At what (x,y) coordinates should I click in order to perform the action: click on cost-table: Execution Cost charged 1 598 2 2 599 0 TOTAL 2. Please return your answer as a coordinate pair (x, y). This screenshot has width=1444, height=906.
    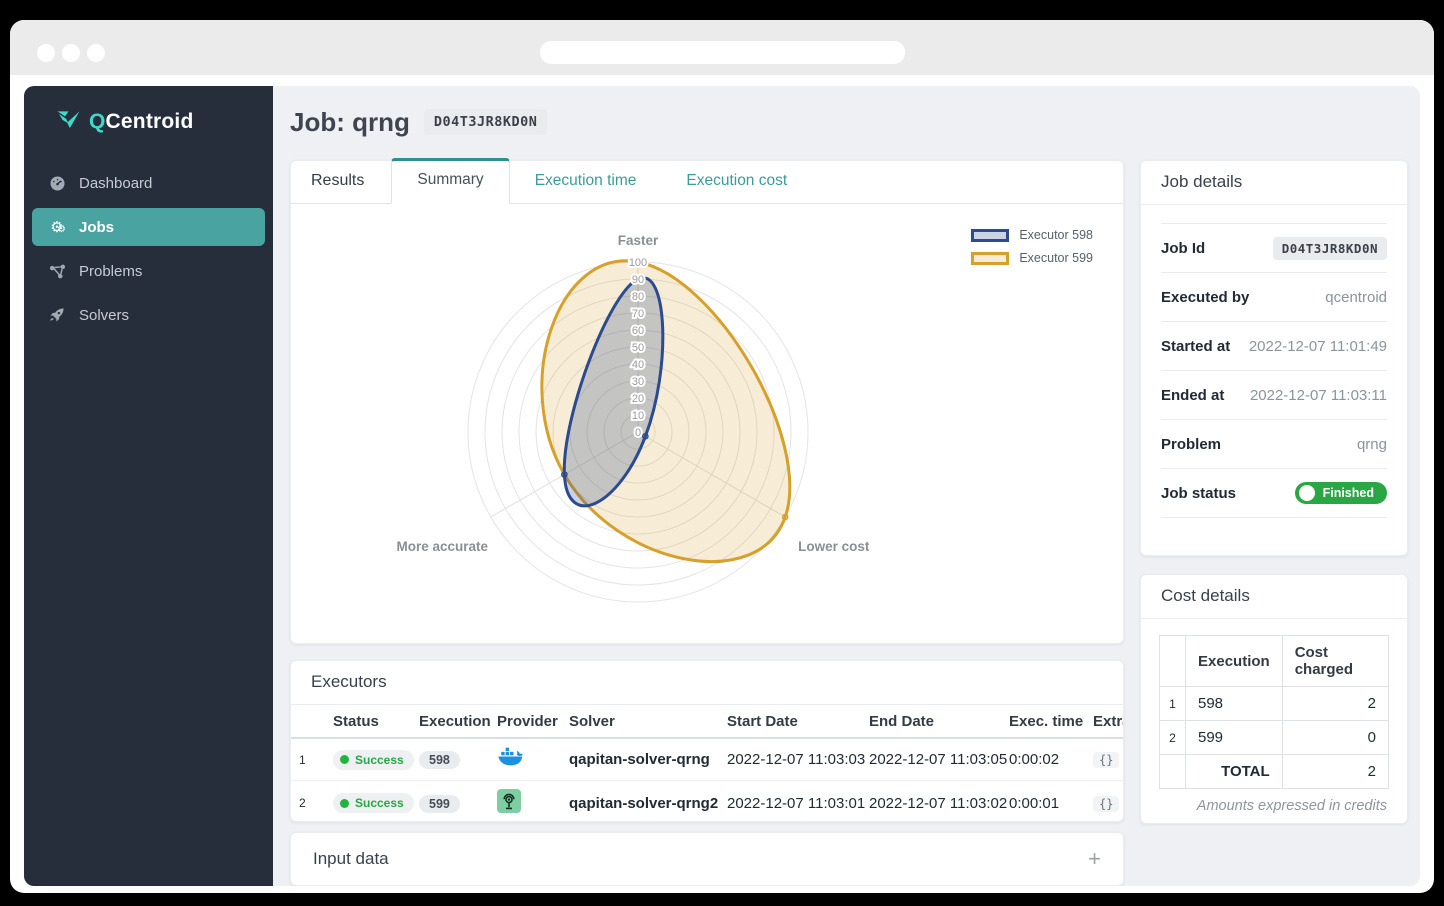
    Looking at the image, I should click on (1274, 712).